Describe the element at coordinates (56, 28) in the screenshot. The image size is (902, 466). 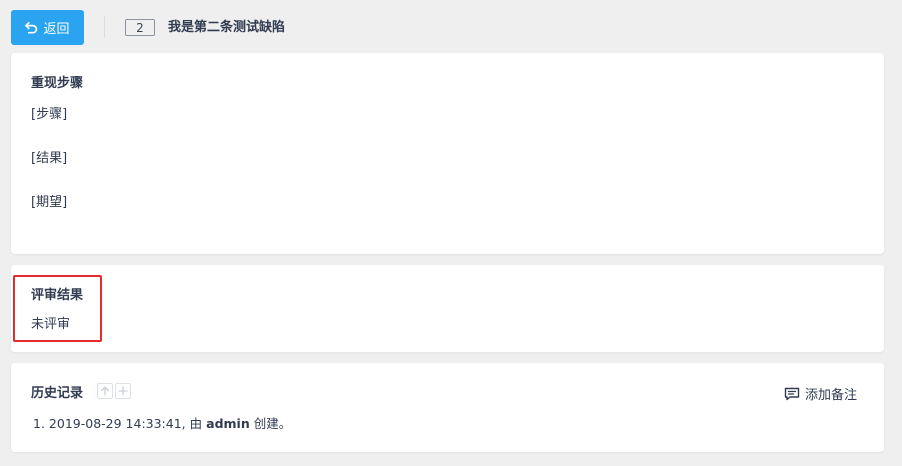
I see `back-button-label: 返回` at that location.